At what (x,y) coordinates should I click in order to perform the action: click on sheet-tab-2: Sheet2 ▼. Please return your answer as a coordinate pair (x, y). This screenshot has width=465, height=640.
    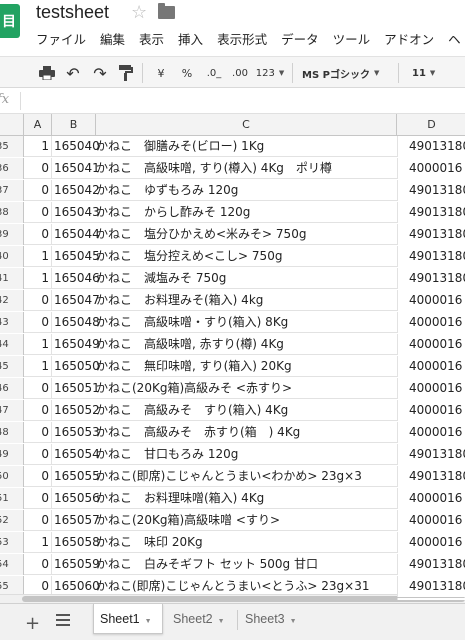
    Looking at the image, I should click on (201, 619).